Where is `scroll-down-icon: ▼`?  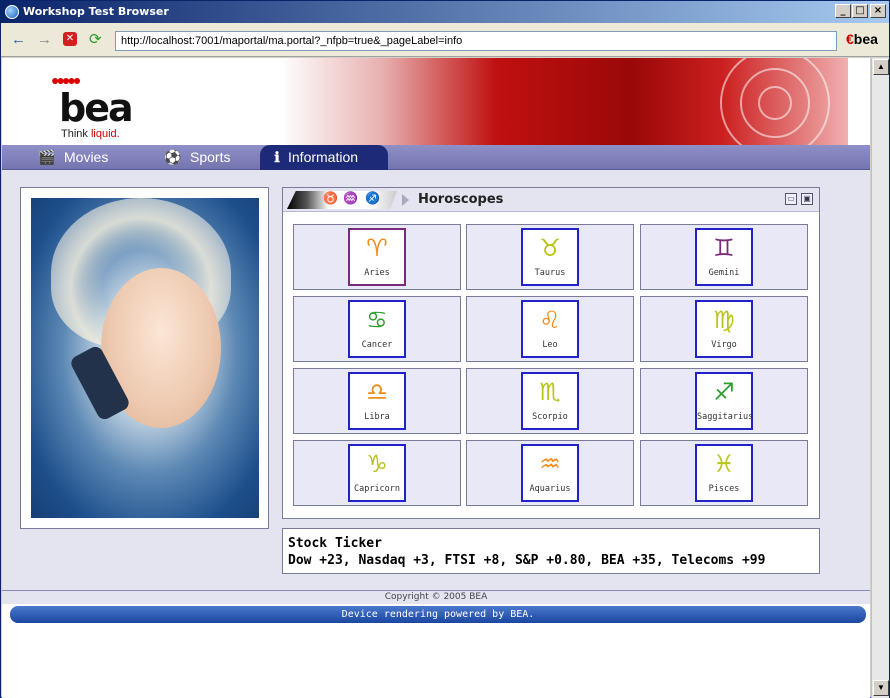
scroll-down-icon: ▼ is located at coordinates (881, 688).